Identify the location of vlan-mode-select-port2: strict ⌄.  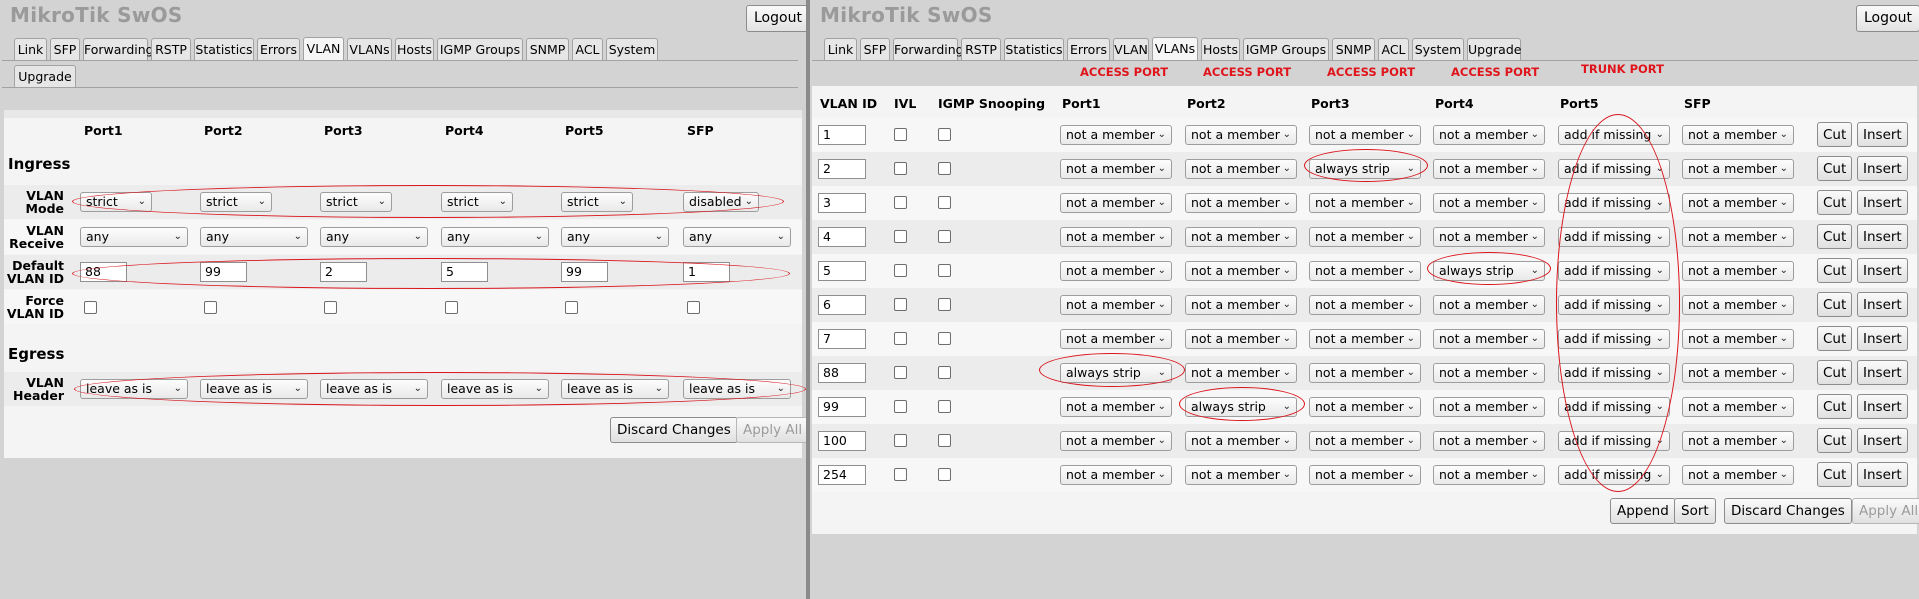
(236, 202).